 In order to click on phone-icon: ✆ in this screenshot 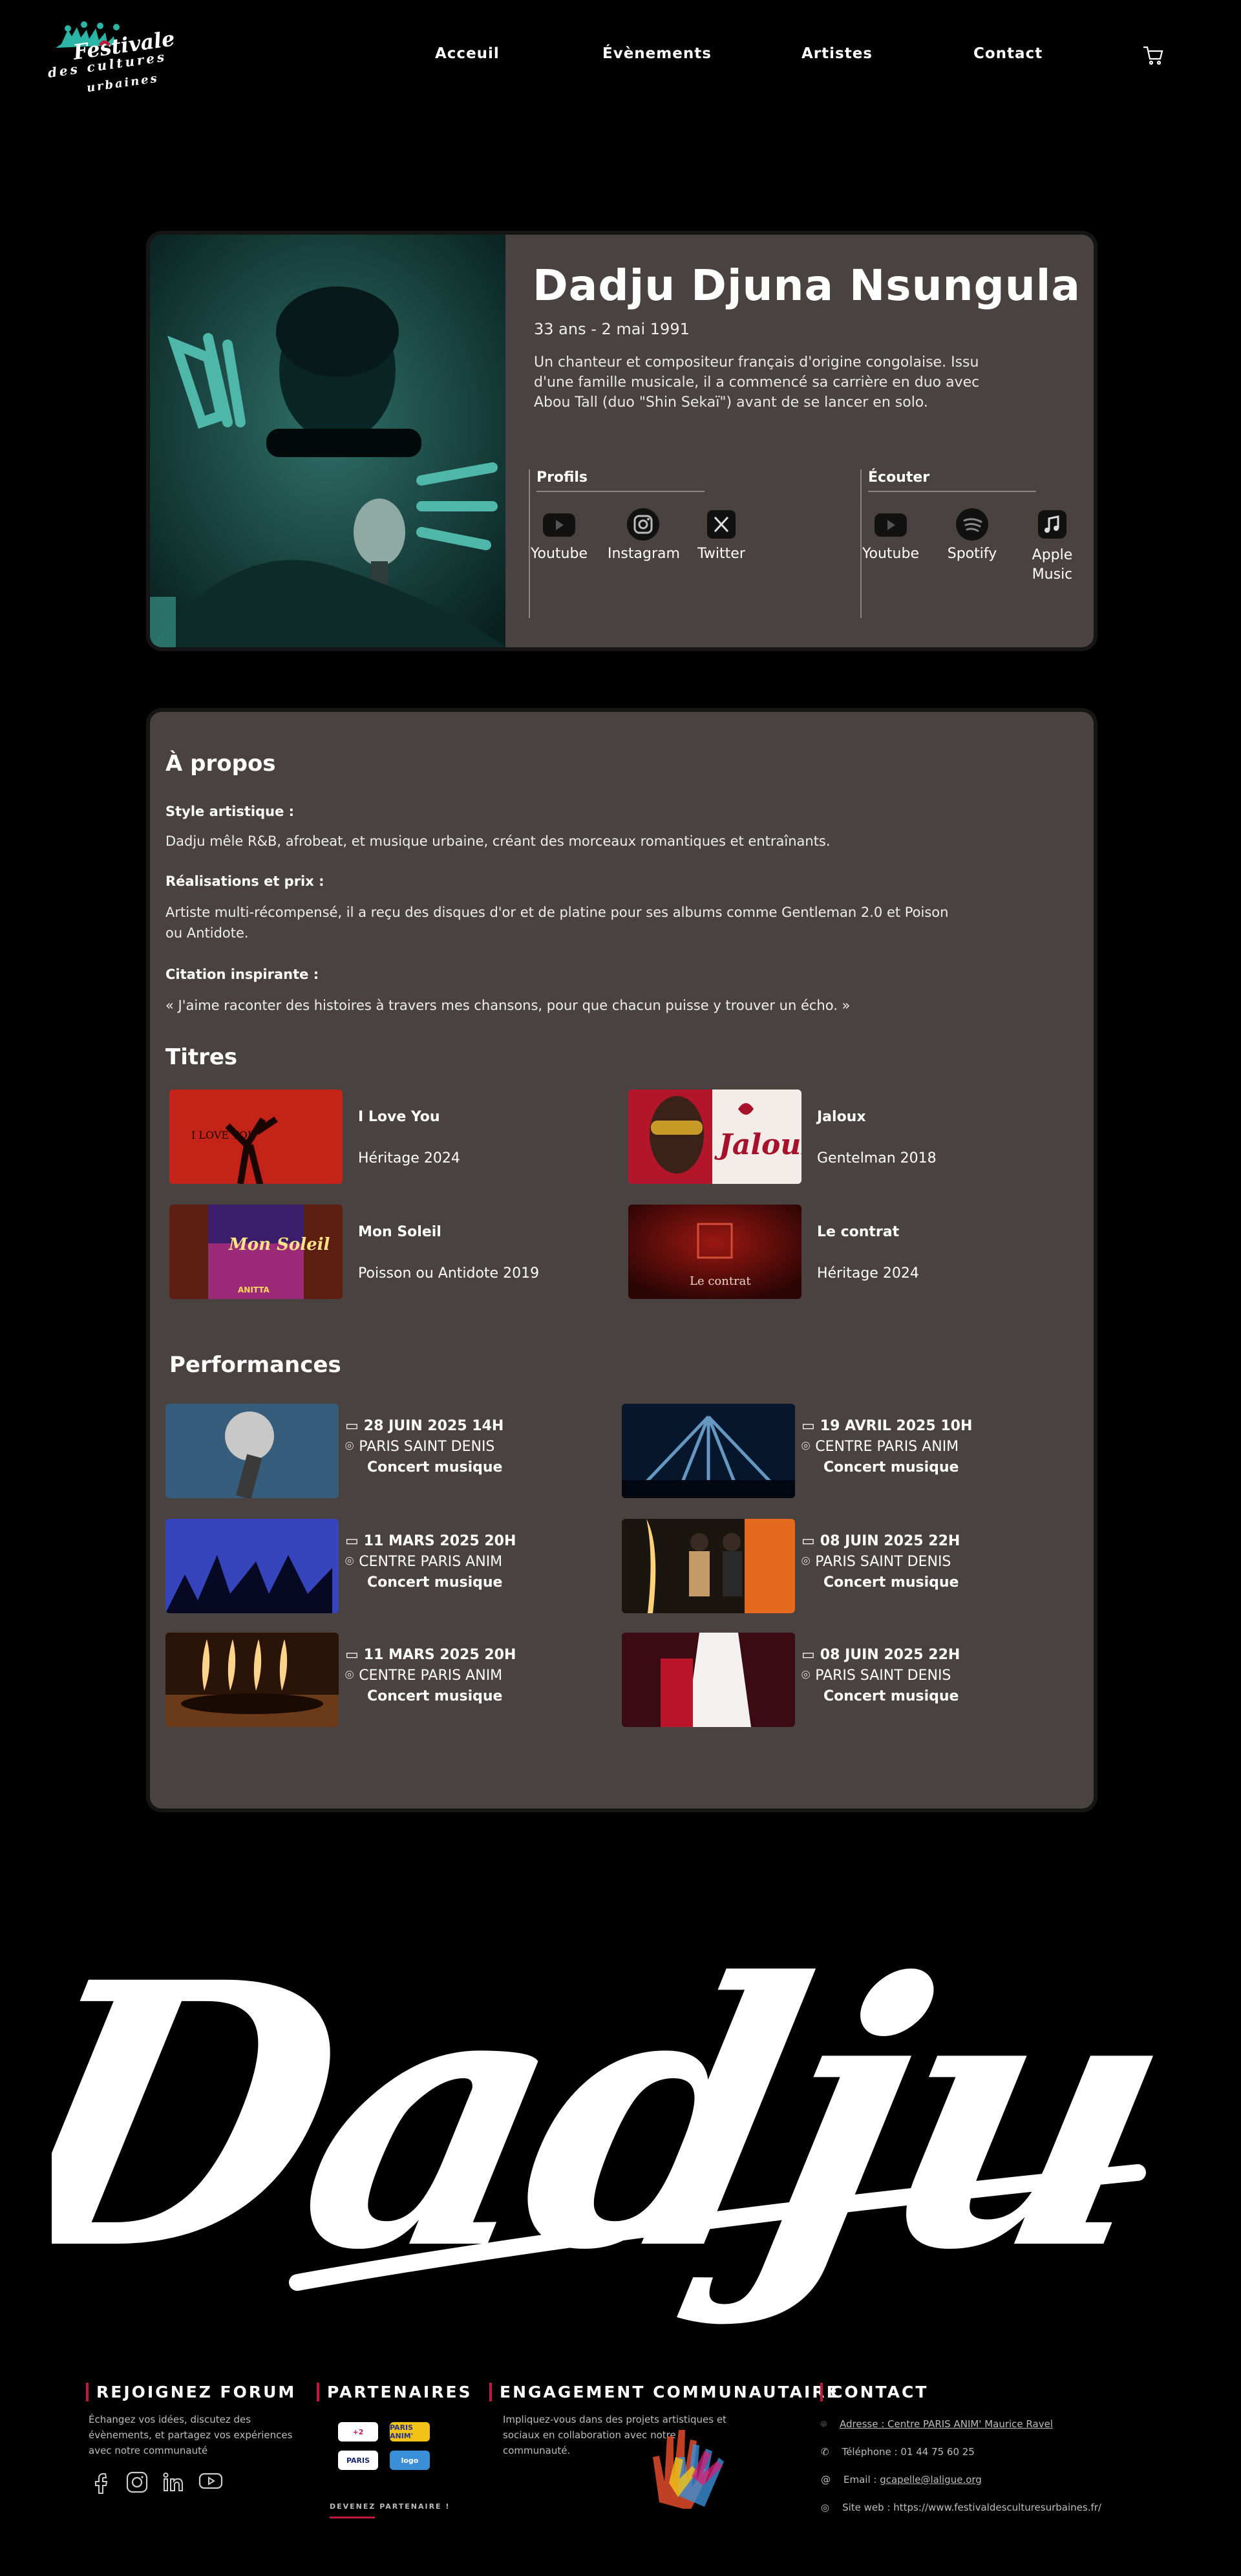, I will do `click(825, 2452)`.